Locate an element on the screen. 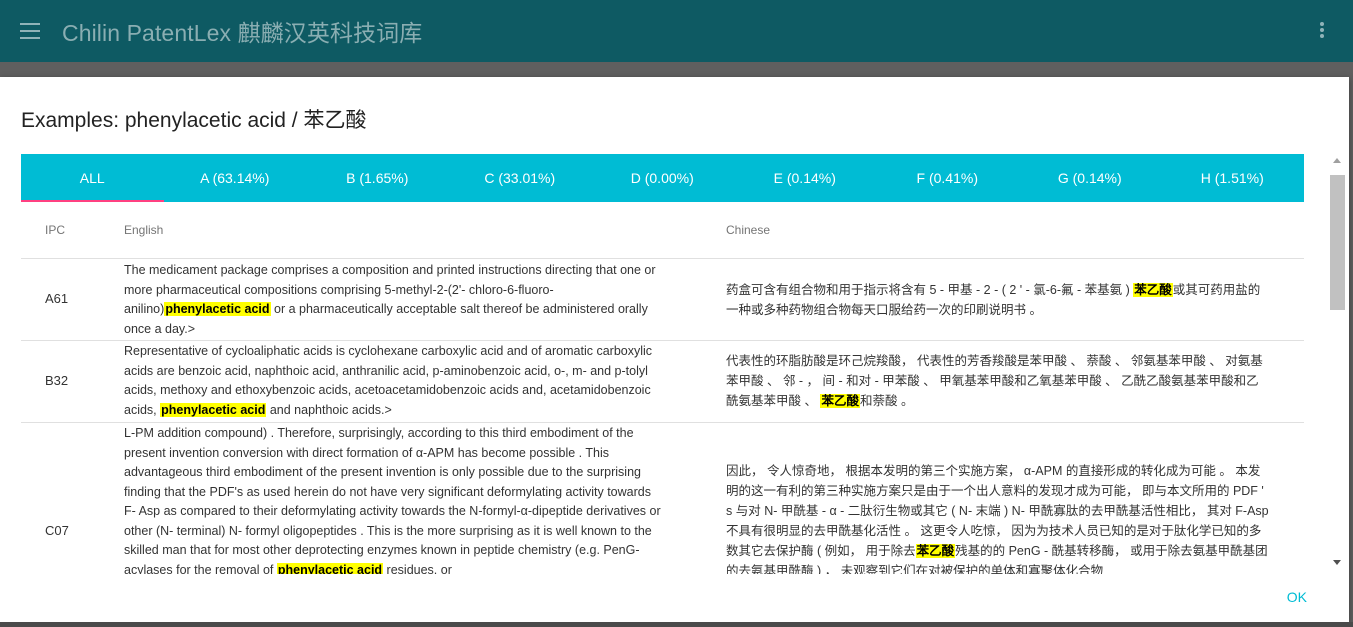  ok-button: OK is located at coordinates (1297, 597).